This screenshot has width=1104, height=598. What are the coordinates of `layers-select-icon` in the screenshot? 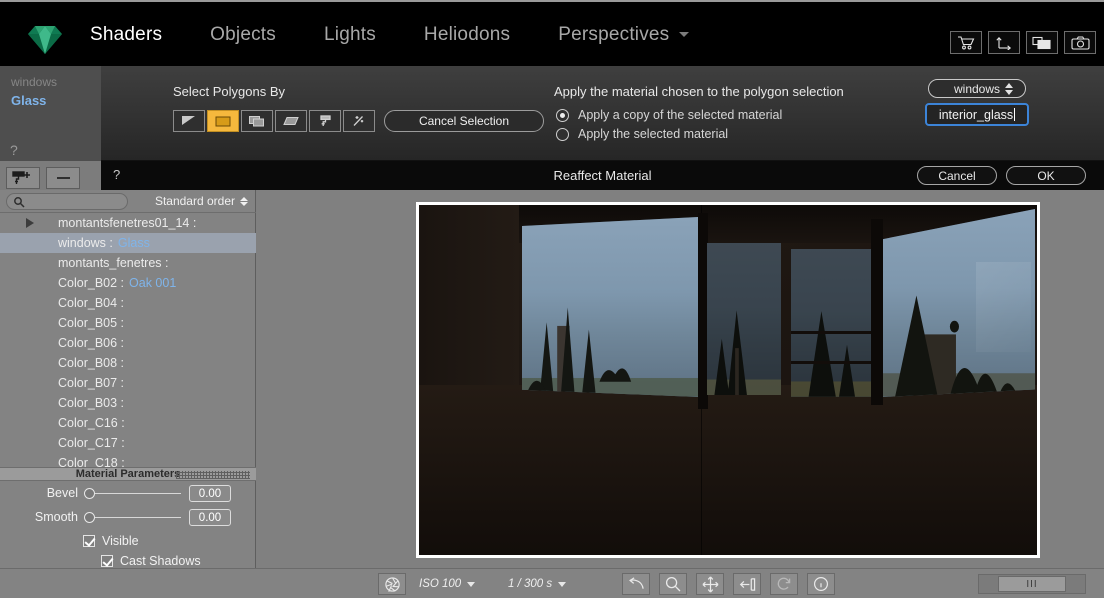 It's located at (257, 121).